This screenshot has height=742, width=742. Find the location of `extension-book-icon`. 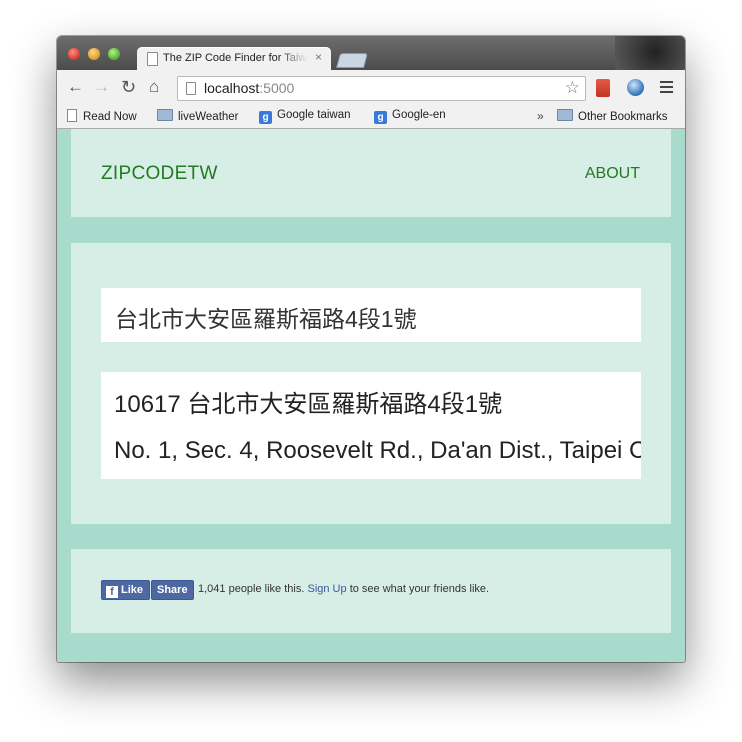

extension-book-icon is located at coordinates (603, 88).